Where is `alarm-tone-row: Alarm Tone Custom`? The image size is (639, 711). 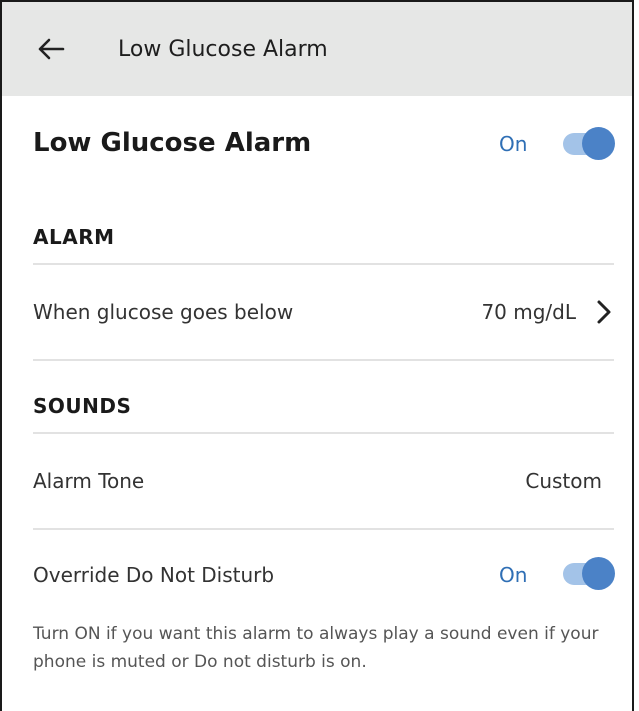
alarm-tone-row: Alarm Tone Custom is located at coordinates (317, 481).